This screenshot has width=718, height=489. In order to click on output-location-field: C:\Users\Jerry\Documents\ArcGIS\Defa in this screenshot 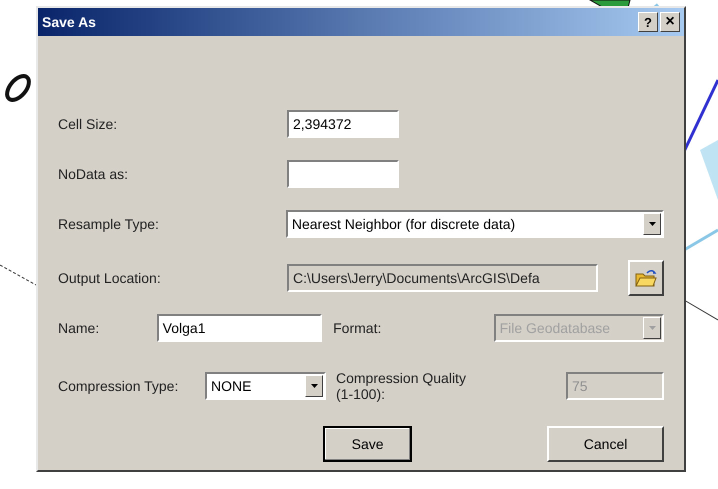, I will do `click(442, 278)`.